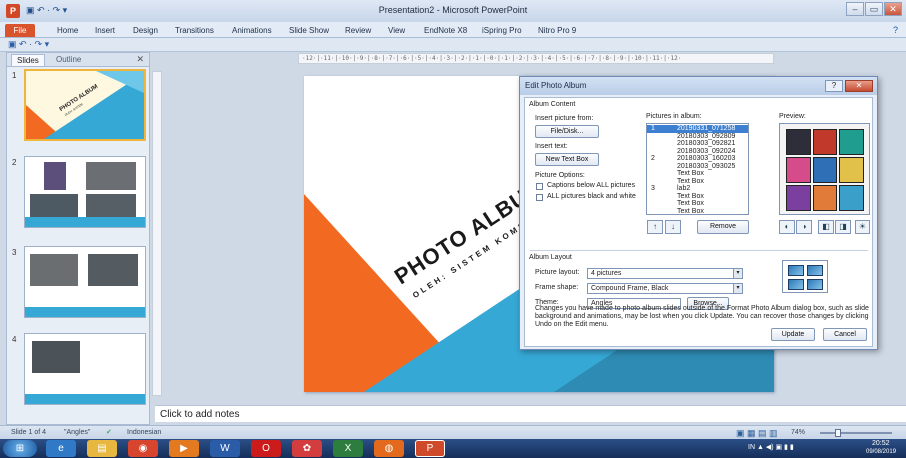 This screenshot has width=906, height=458. Describe the element at coordinates (856, 433) in the screenshot. I see `zoom-slider` at that location.